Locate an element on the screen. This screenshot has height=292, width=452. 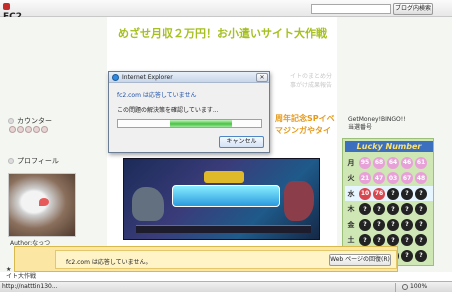
notification-text: fc2.com は応答していません。 is located at coordinates (109, 262).